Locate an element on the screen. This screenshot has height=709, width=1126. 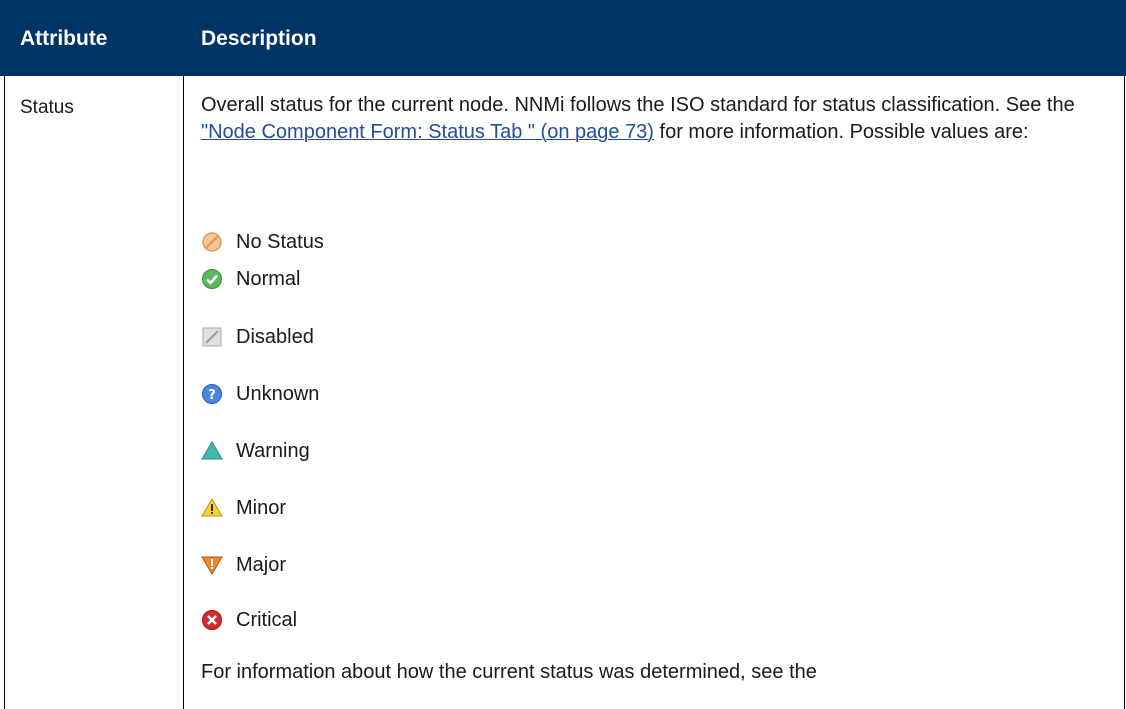
status-label: Normal is located at coordinates (268, 279).